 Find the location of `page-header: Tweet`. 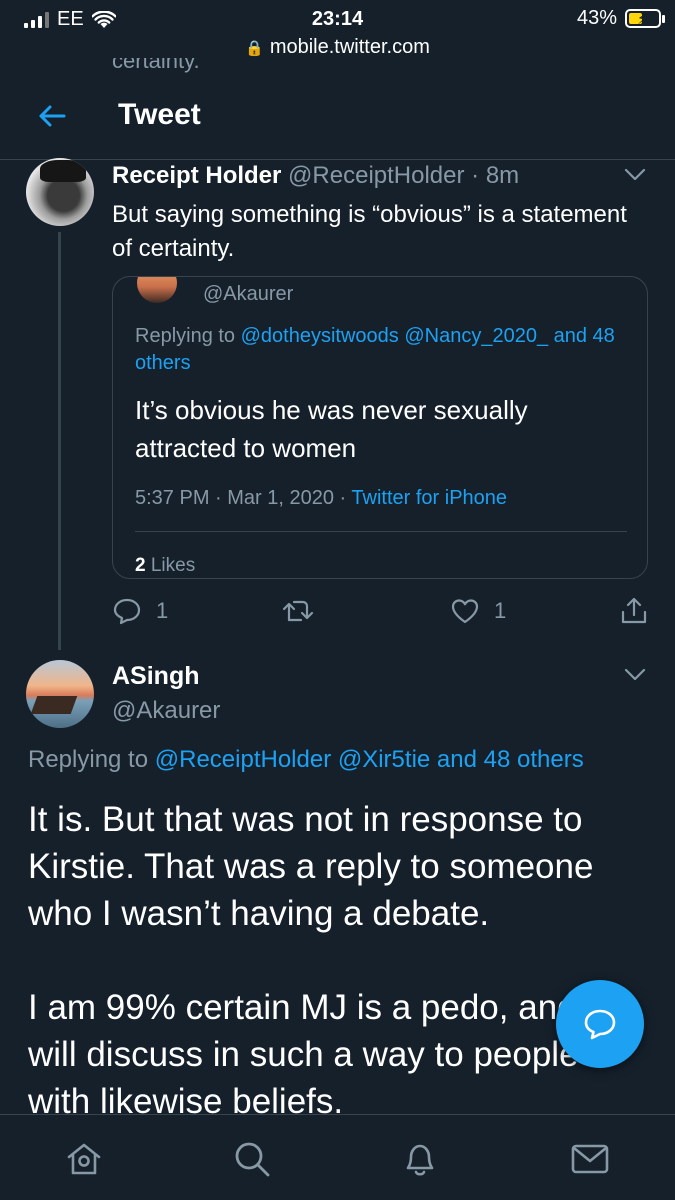

page-header: Tweet is located at coordinates (337, 118).